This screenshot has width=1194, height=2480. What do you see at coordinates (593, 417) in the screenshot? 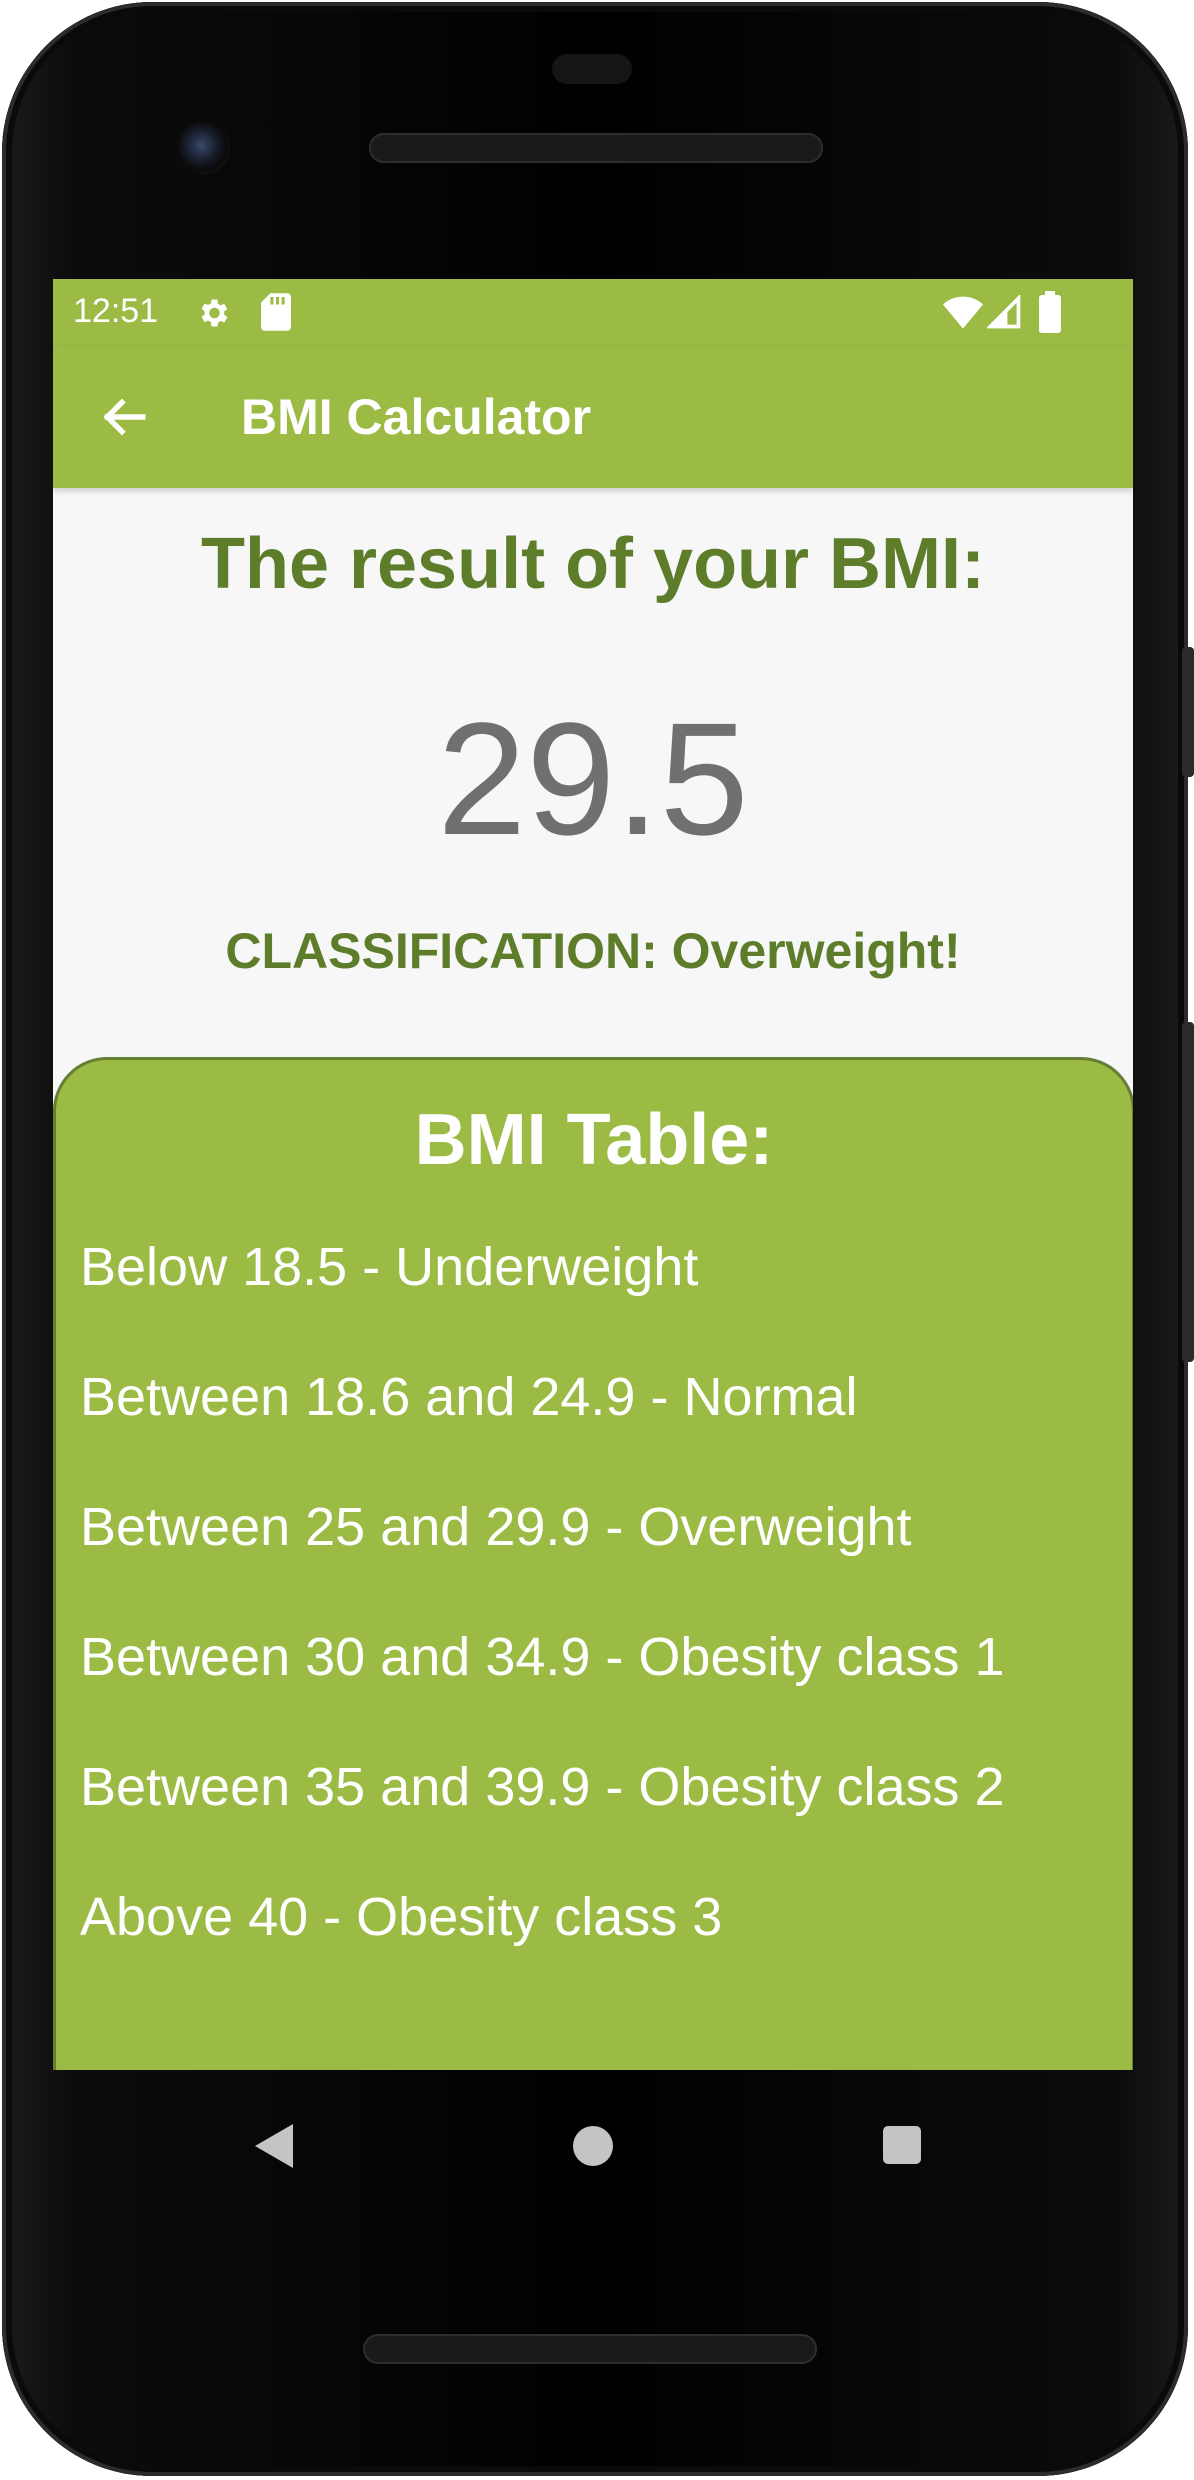
I see `app-bar: BMI Calculator` at bounding box center [593, 417].